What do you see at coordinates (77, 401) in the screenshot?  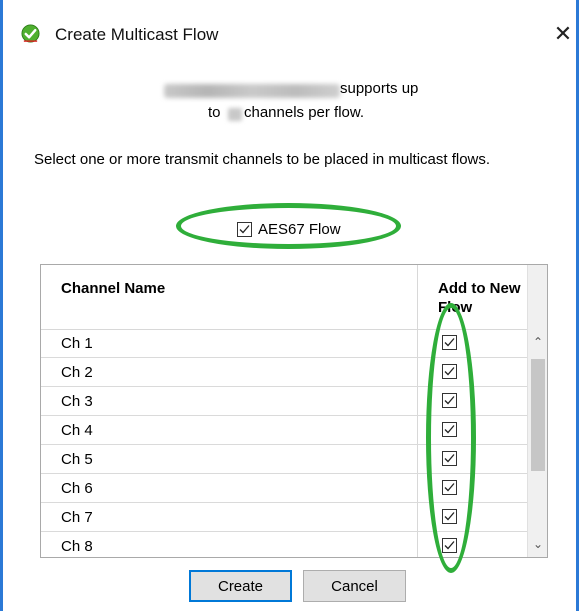 I see `channel-name-cell: Ch 3` at bounding box center [77, 401].